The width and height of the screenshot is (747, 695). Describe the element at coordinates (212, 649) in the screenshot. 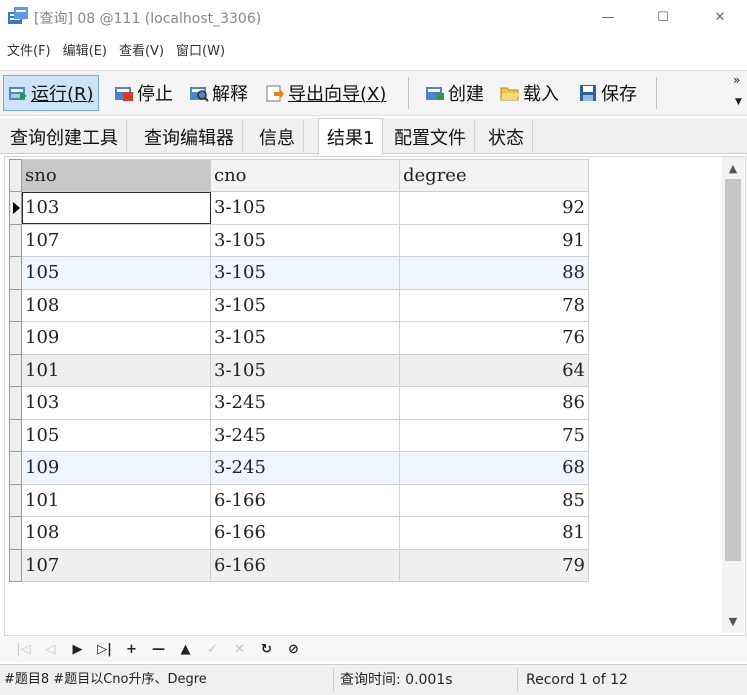

I see `apply-changes-icon: ✓` at that location.